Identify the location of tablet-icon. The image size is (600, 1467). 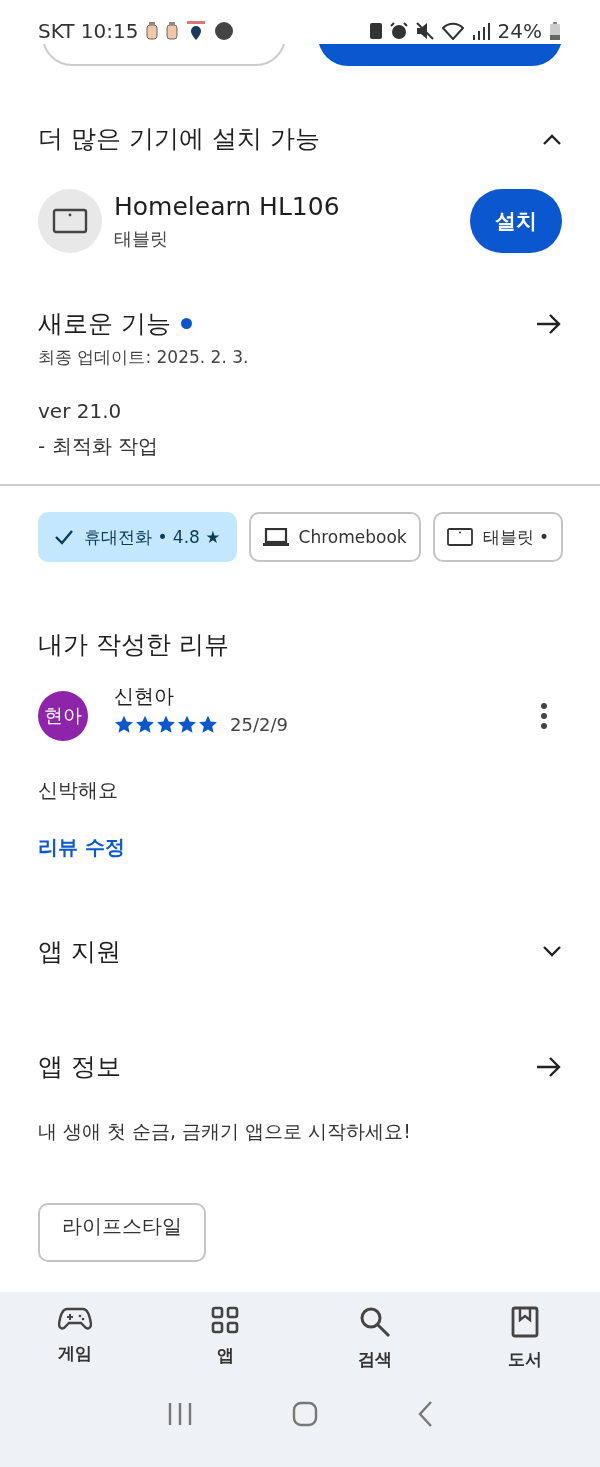
(459, 537).